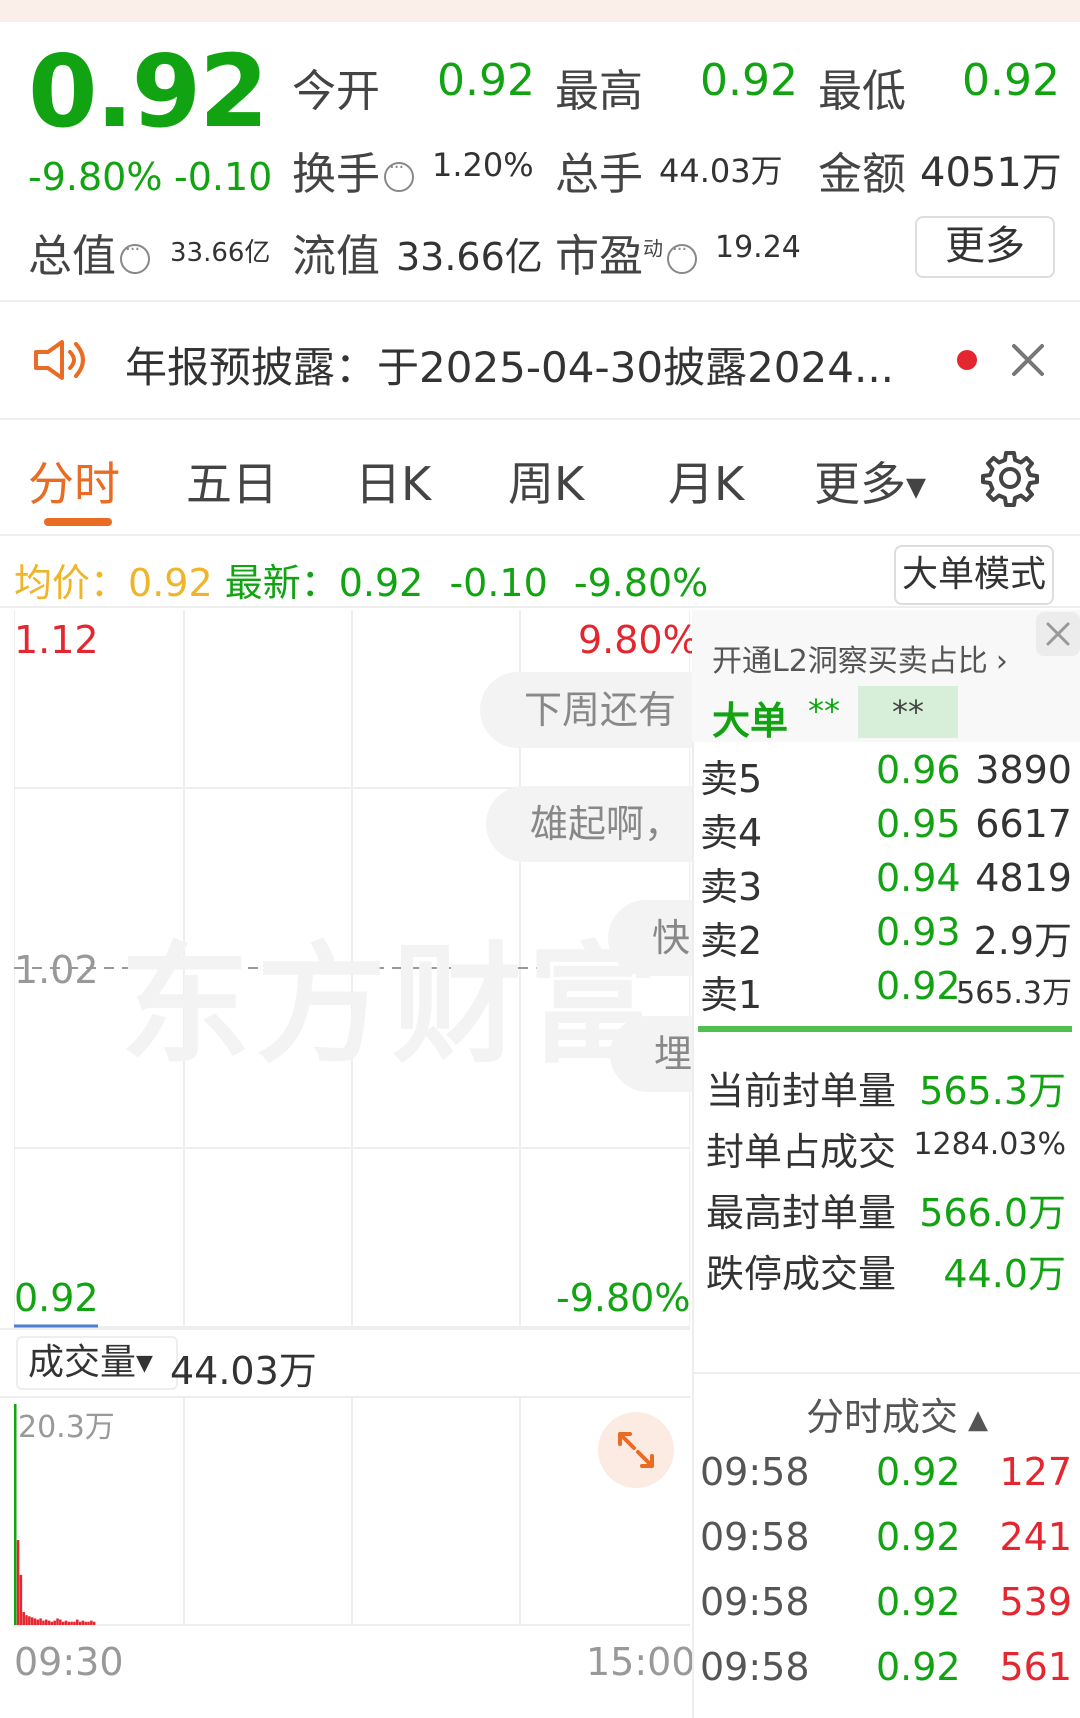 The height and width of the screenshot is (1718, 1080). Describe the element at coordinates (78, 522) in the screenshot. I see `active-tab-indicator` at that location.